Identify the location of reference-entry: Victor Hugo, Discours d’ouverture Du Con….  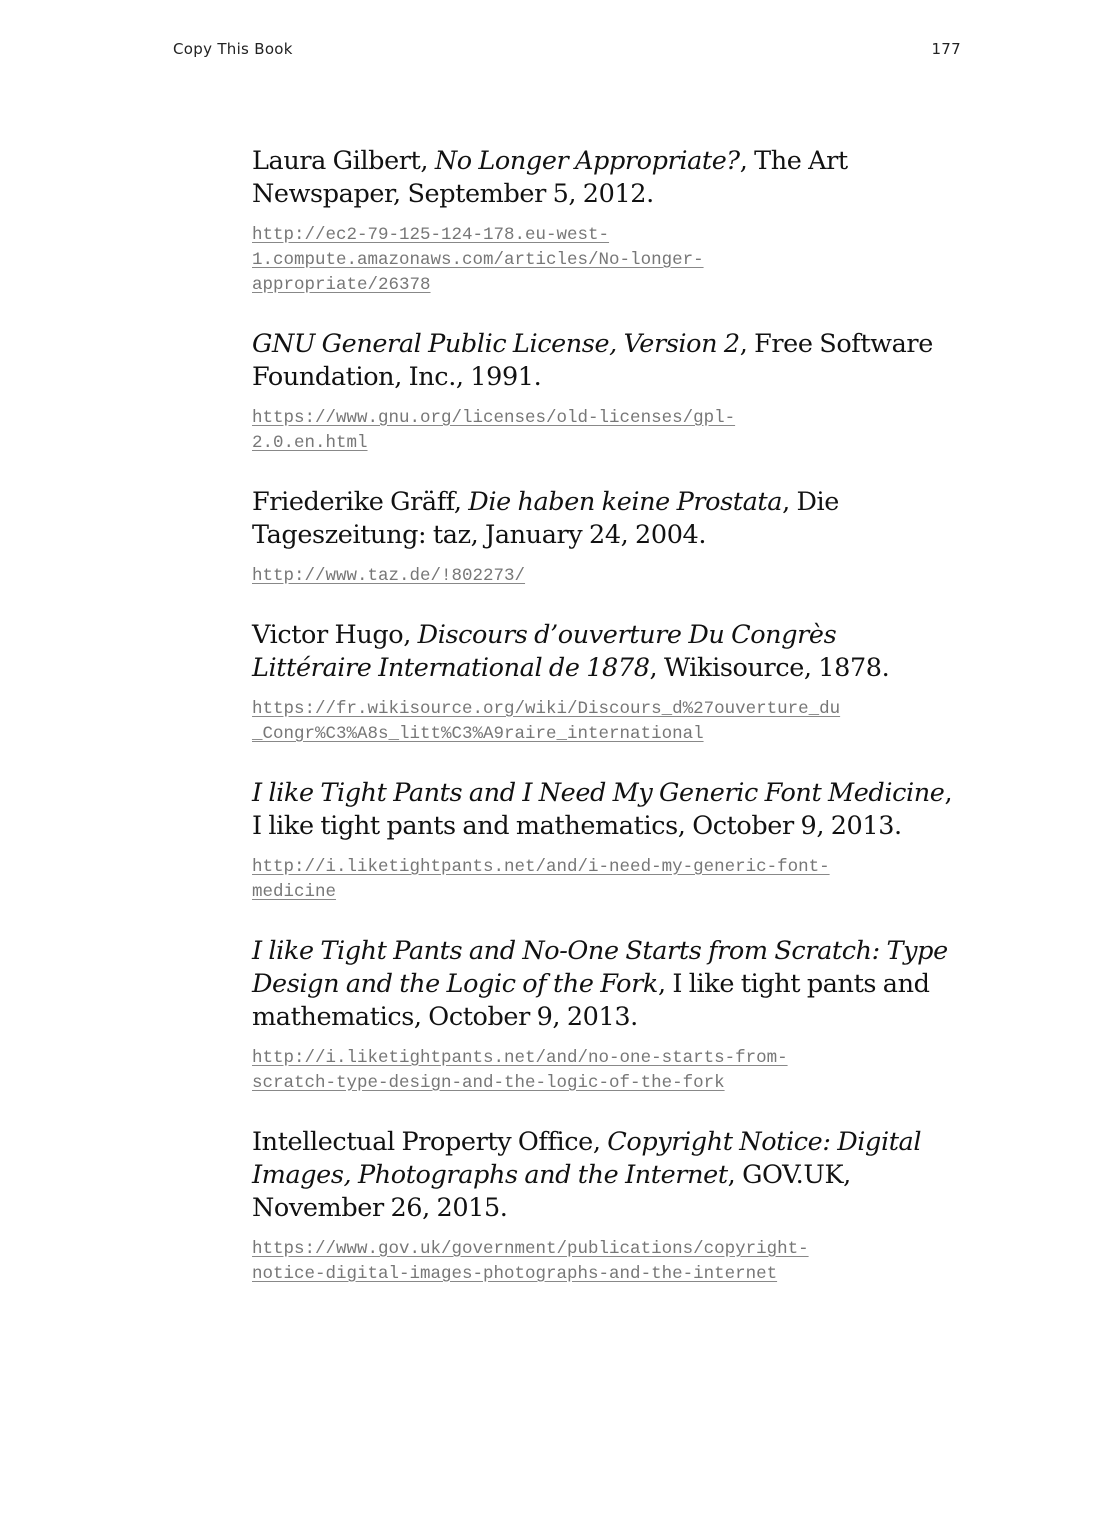
(604, 683).